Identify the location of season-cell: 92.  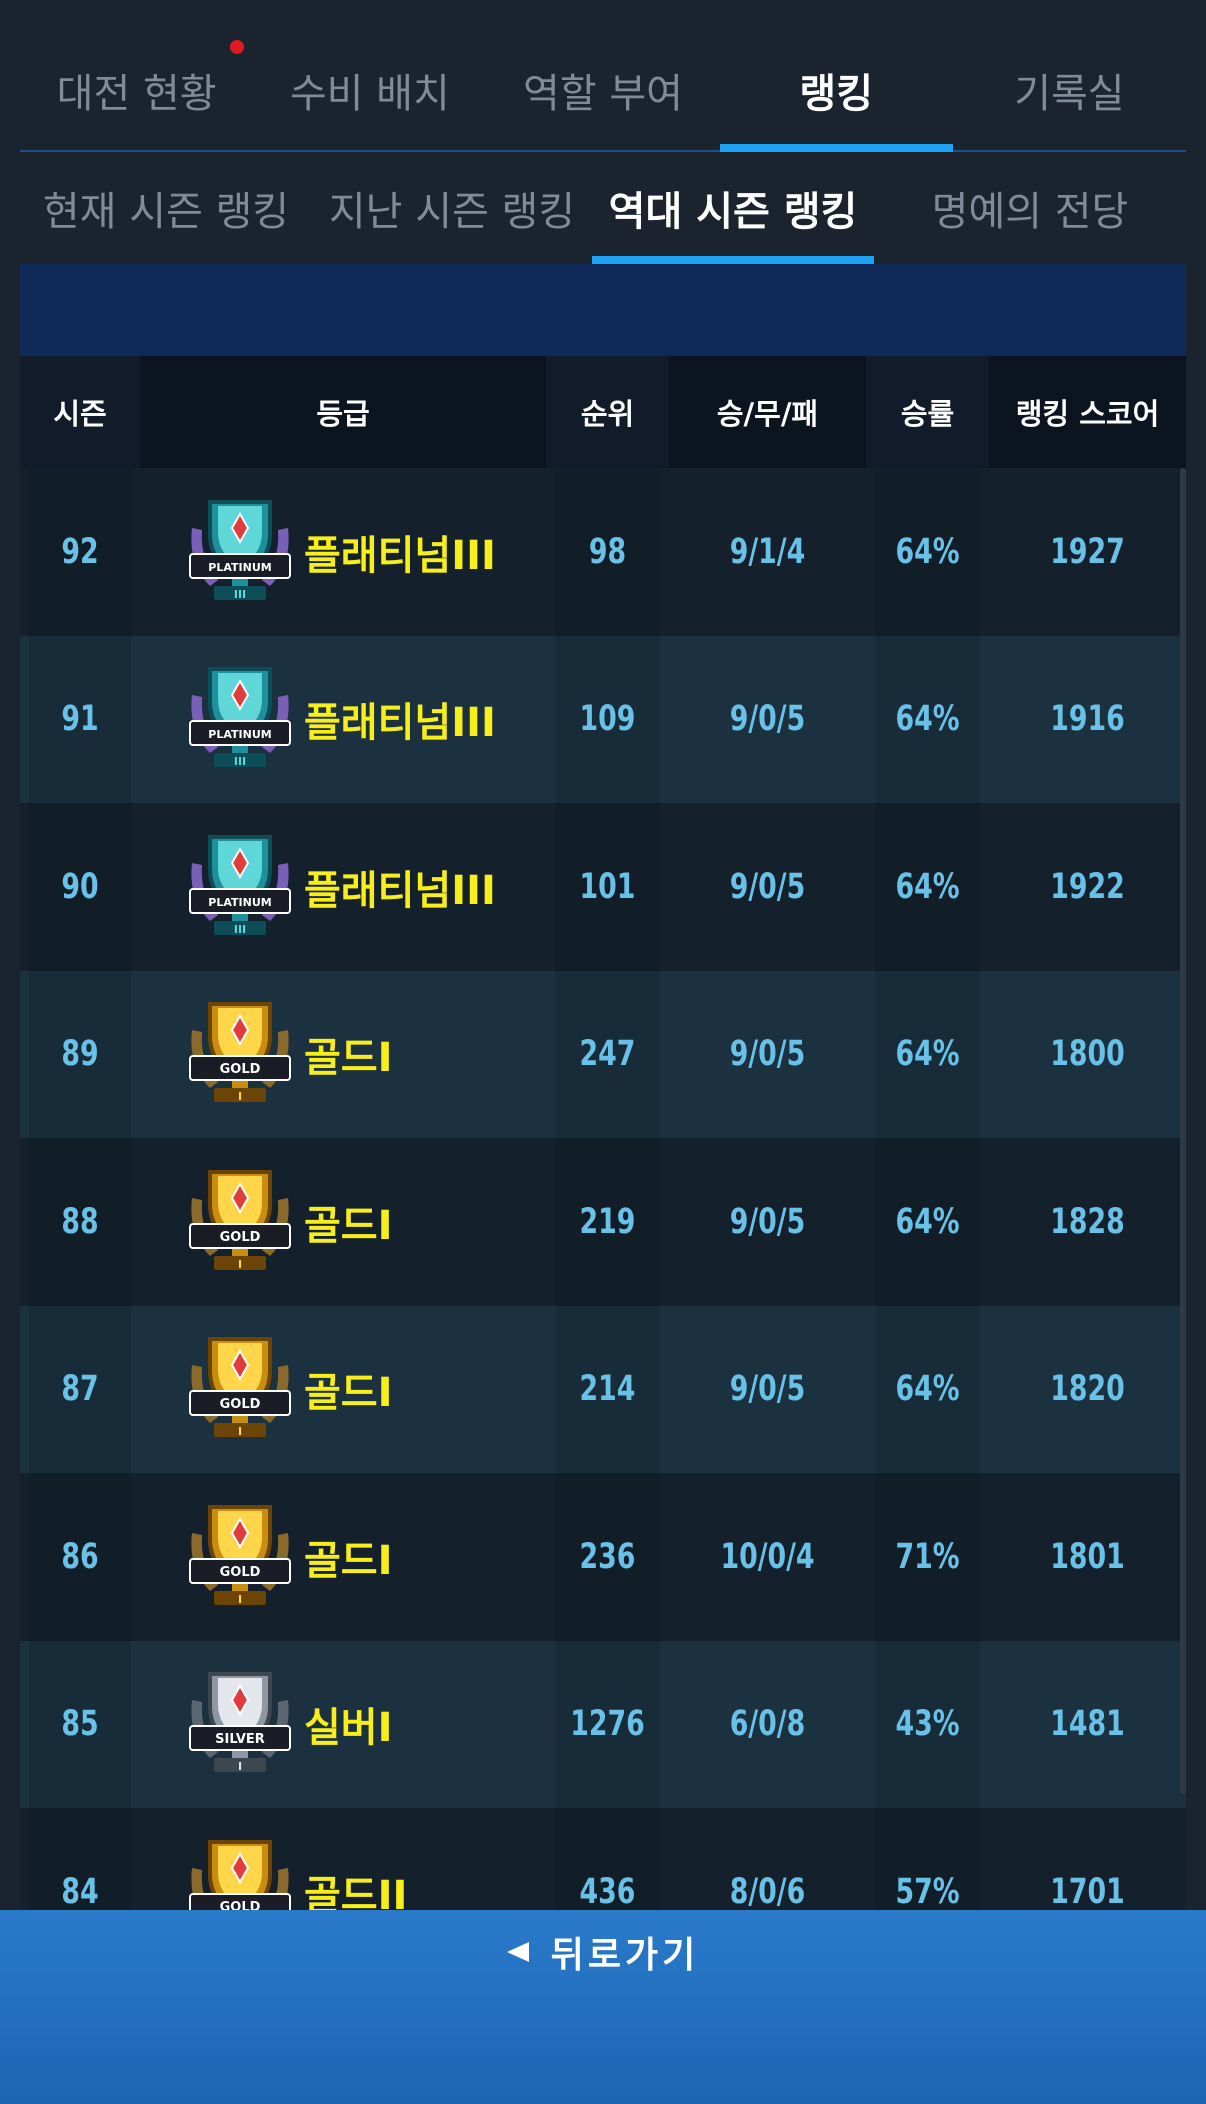
(80, 552).